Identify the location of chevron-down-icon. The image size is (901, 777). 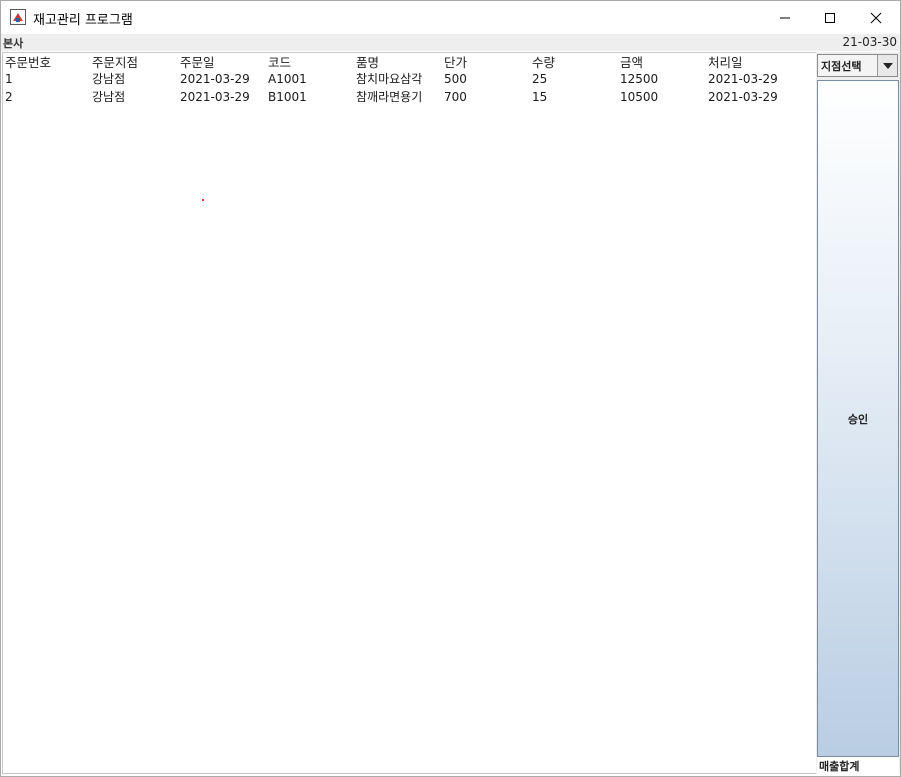
(887, 65).